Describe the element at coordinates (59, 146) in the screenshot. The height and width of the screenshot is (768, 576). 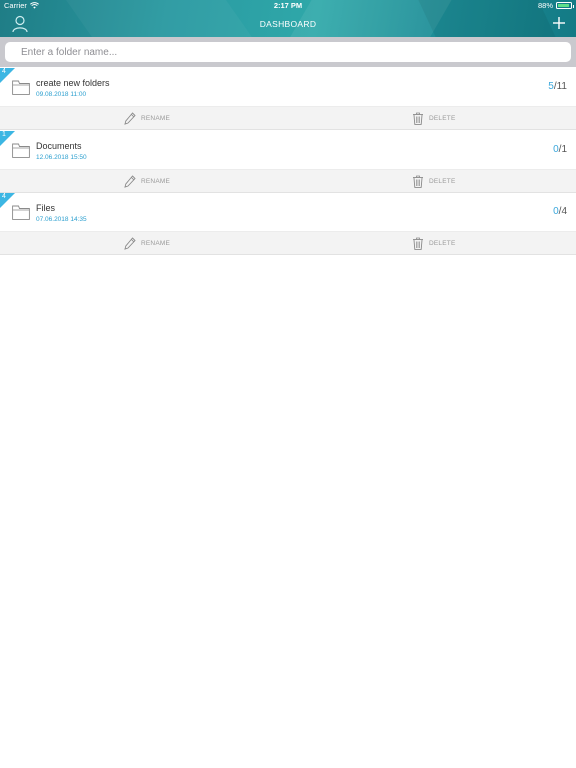
I see `folder-name: Documents` at that location.